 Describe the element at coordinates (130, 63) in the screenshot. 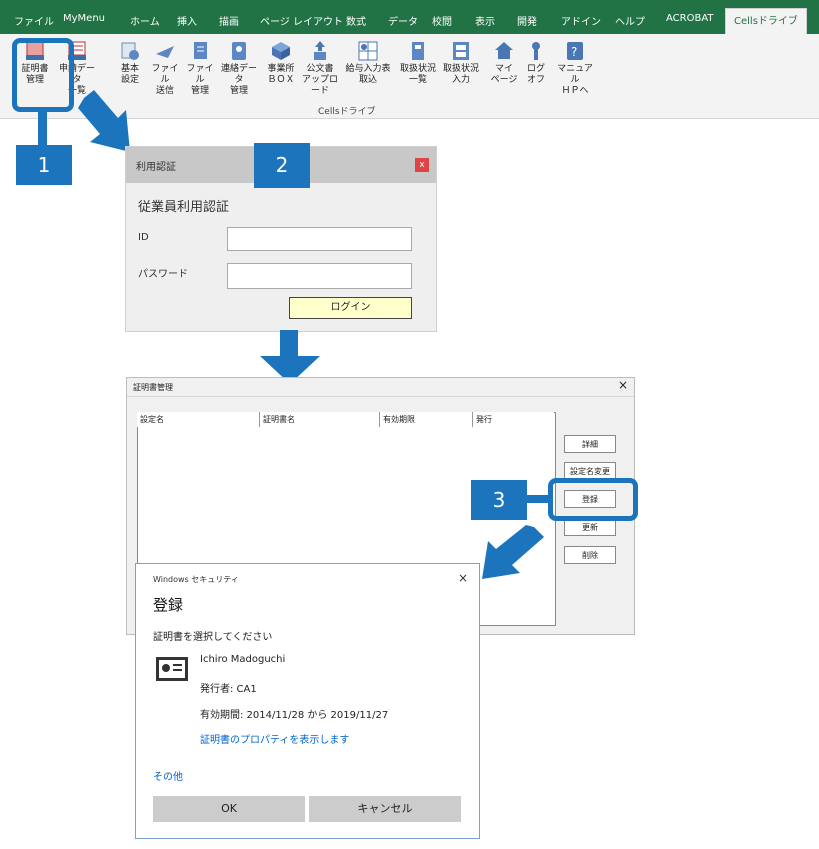

I see `basic-settings-button: 基本 設定` at that location.